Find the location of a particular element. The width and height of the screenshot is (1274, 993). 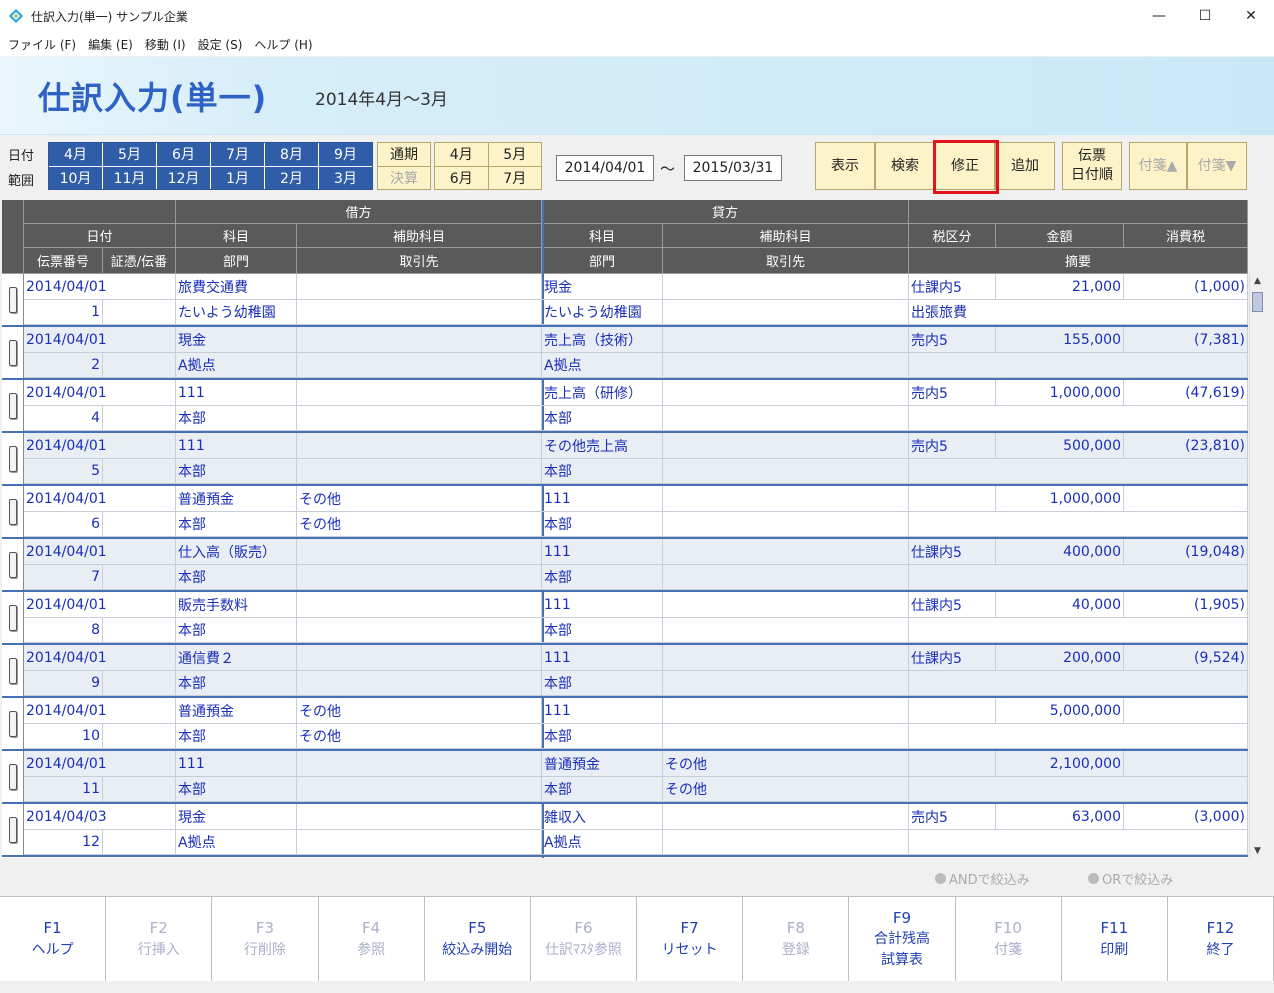

fkey-f11-button: F11 印刷 is located at coordinates (1114, 939).